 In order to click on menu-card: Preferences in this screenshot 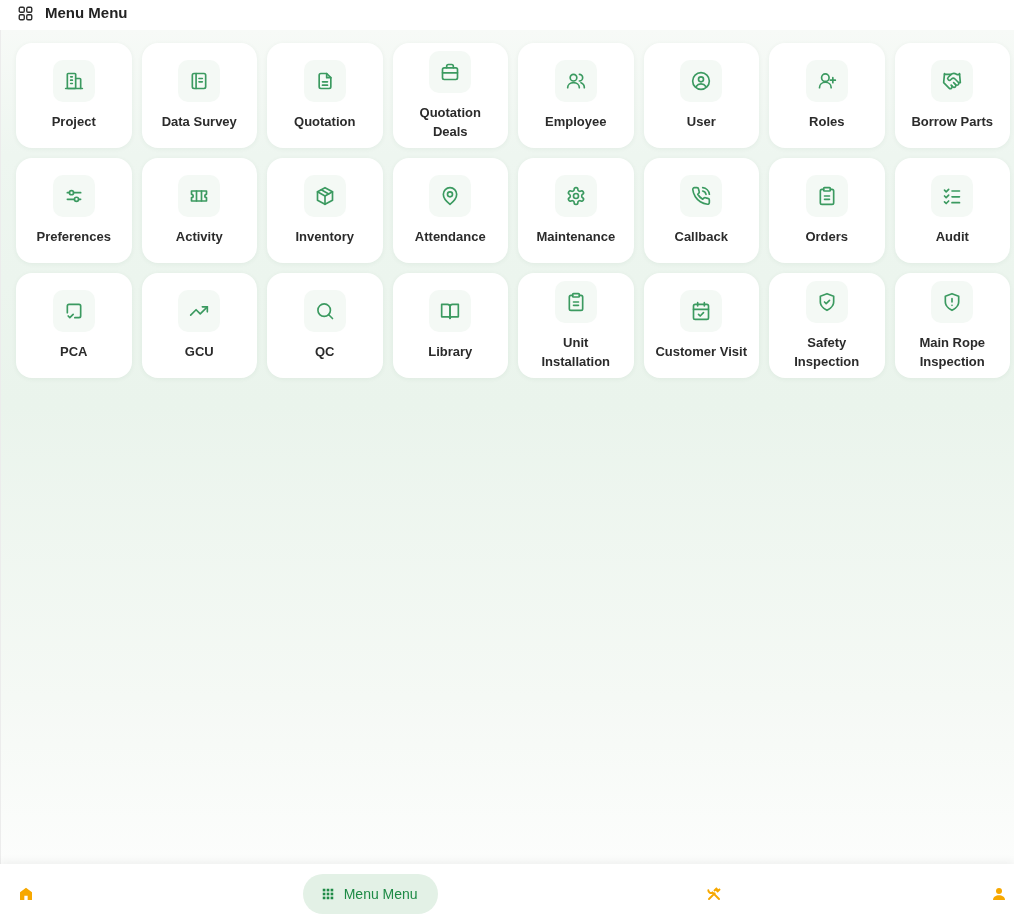, I will do `click(74, 210)`.